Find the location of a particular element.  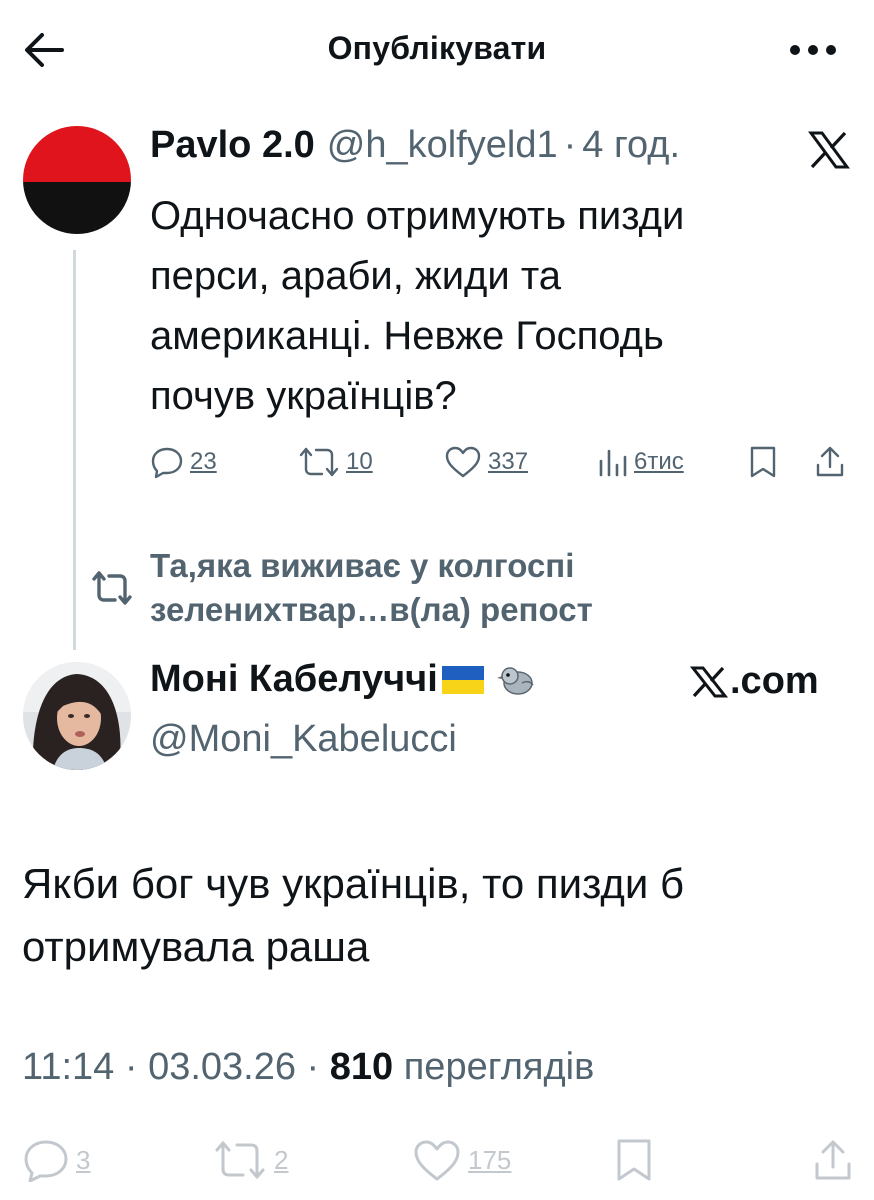

top-bar: Опублікувати is located at coordinates (437, 50).